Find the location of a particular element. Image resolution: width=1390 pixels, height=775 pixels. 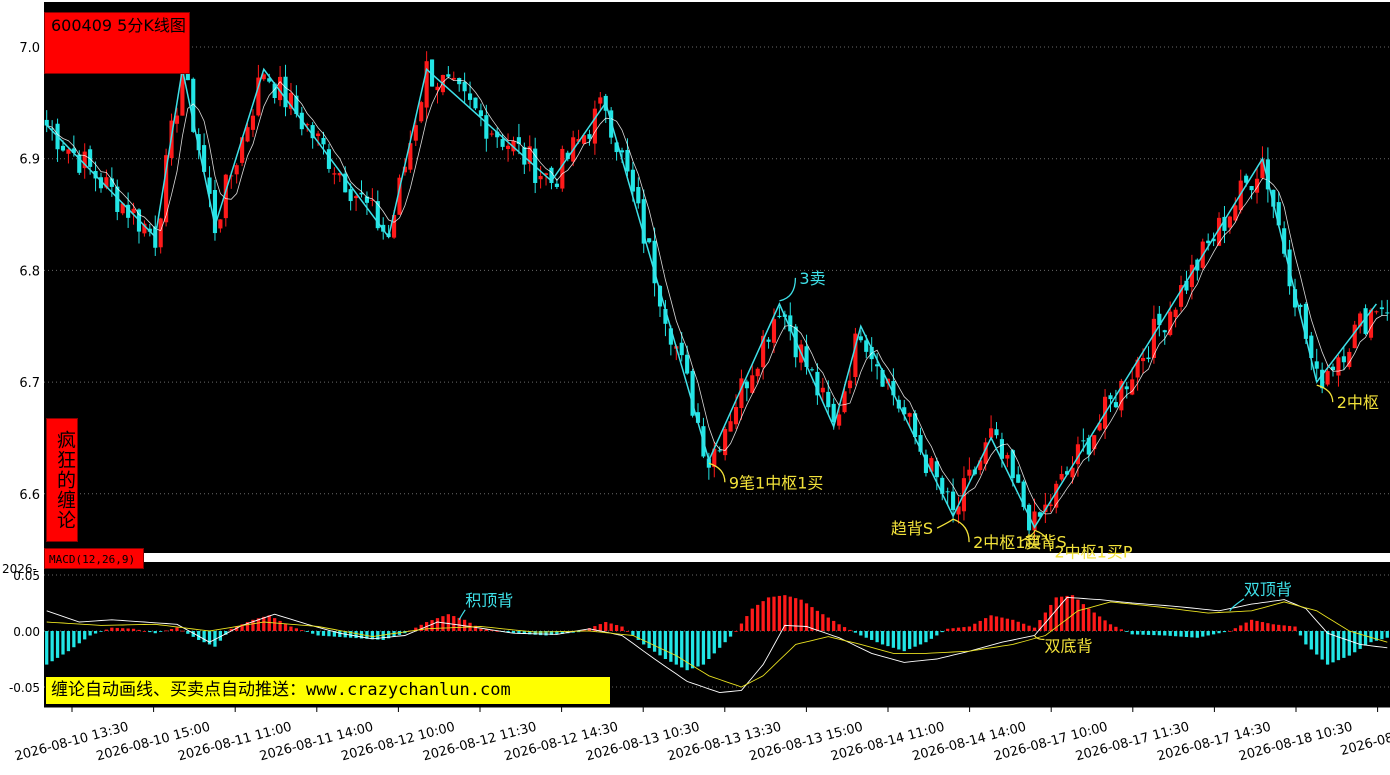

price-tick-label: 6.8 is located at coordinates (29, 271).